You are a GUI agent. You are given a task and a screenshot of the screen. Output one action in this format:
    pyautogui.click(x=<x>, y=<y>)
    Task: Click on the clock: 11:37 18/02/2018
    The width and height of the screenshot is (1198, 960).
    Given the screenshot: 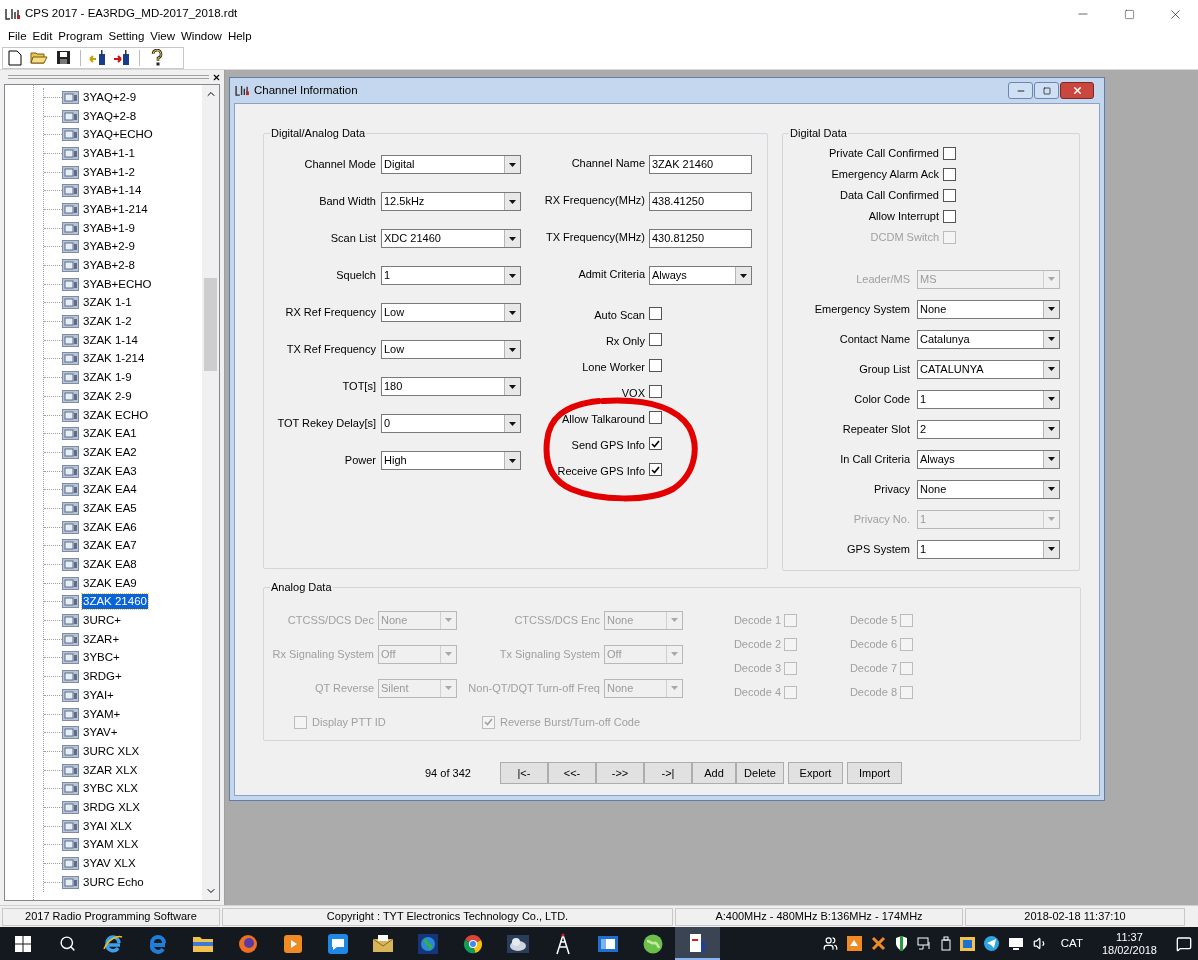 What is the action you would take?
    pyautogui.click(x=1129, y=943)
    